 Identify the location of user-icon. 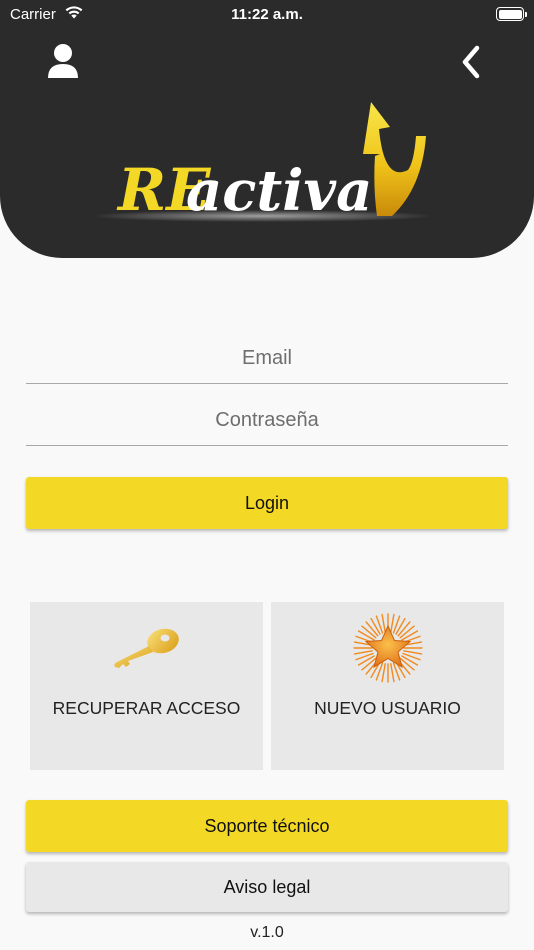
(63, 61).